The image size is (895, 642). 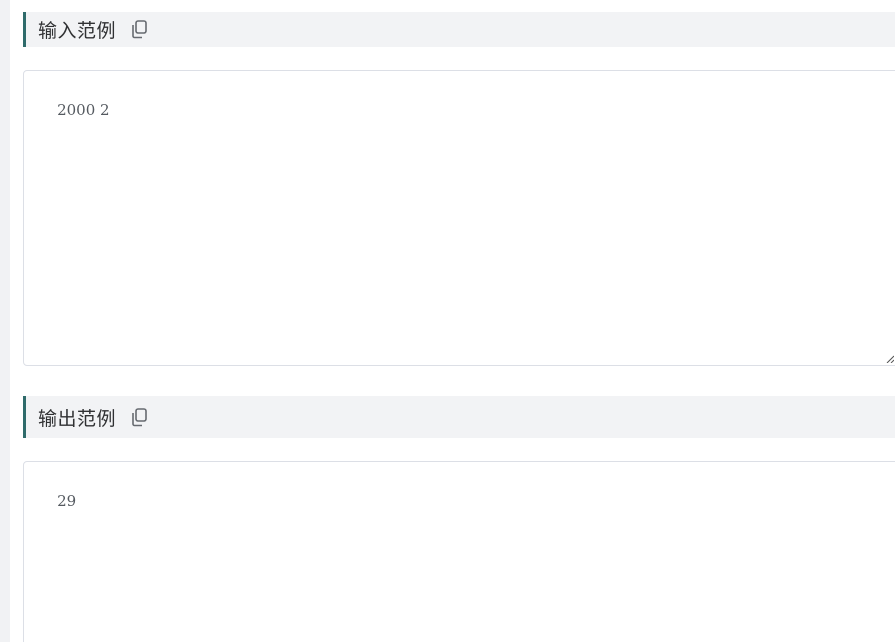 What do you see at coordinates (5, 321) in the screenshot?
I see `left-divider` at bounding box center [5, 321].